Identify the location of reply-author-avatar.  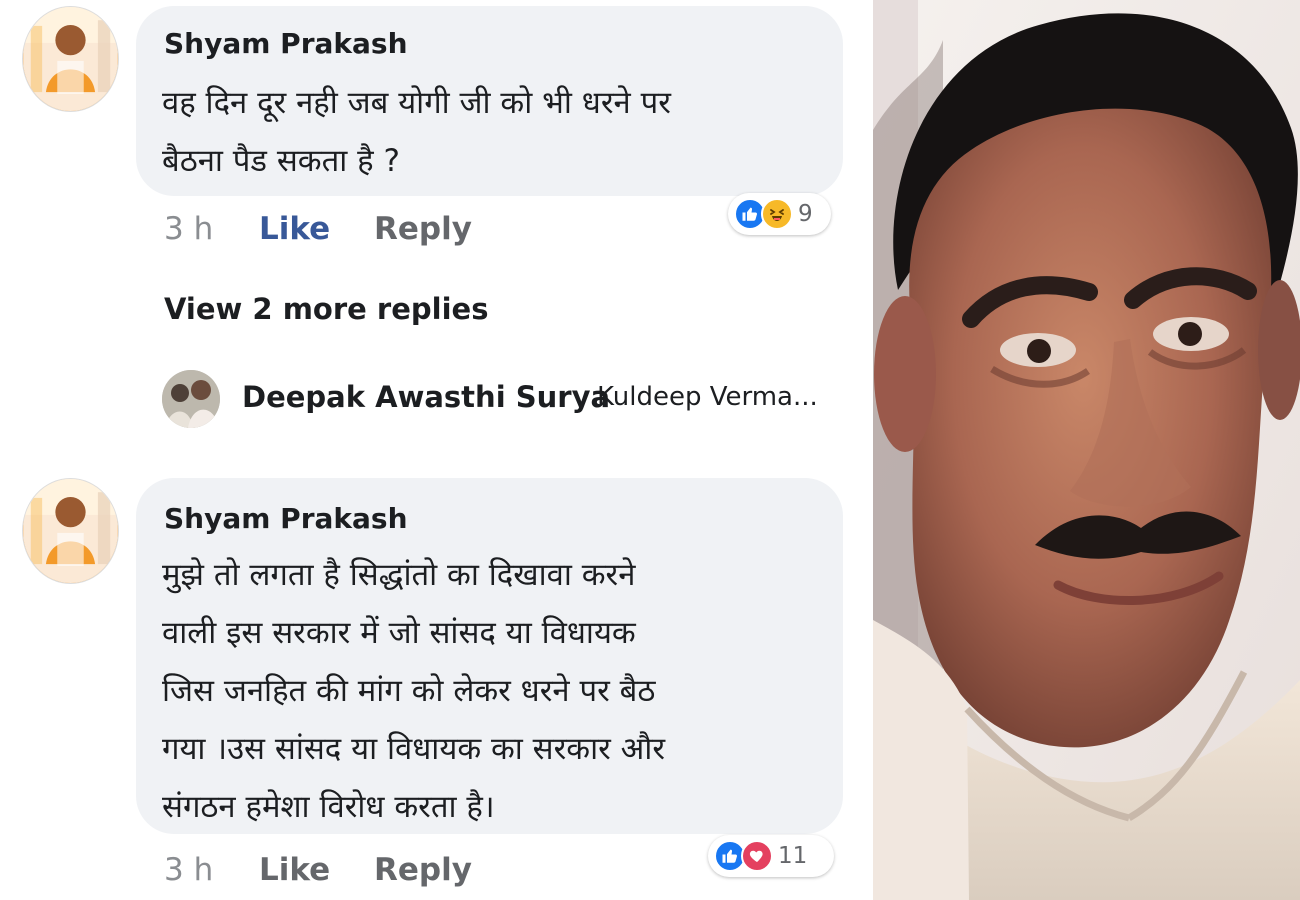
(191, 399).